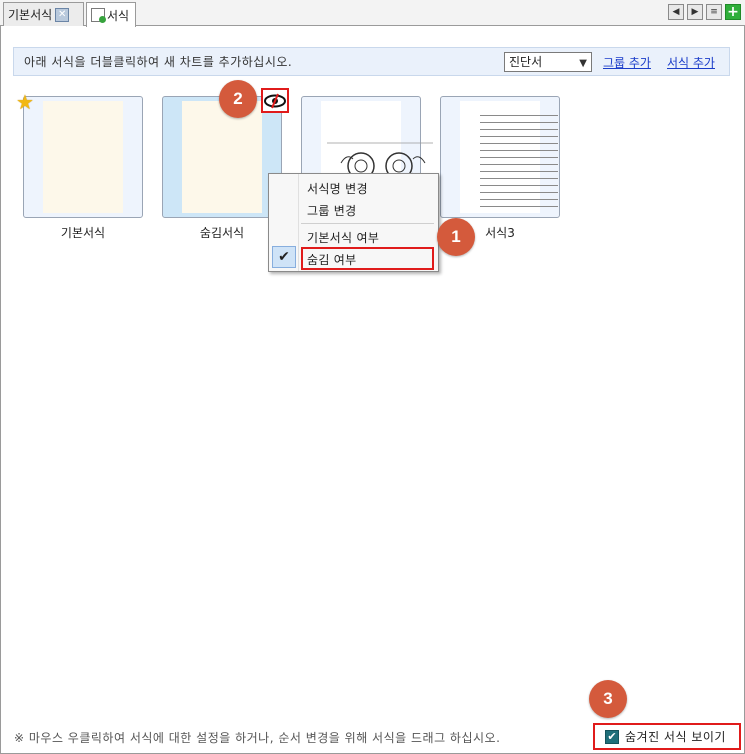 The height and width of the screenshot is (754, 745). What do you see at coordinates (583, 63) in the screenshot?
I see `chevron-down-icon: ▼` at bounding box center [583, 63].